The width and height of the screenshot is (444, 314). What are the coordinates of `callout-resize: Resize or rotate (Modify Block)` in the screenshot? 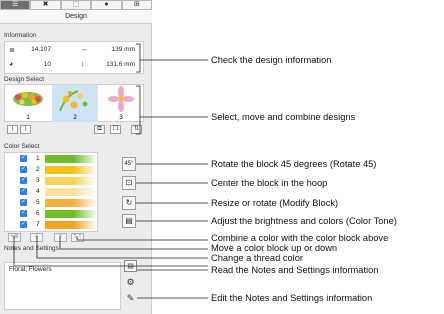 It's located at (275, 203).